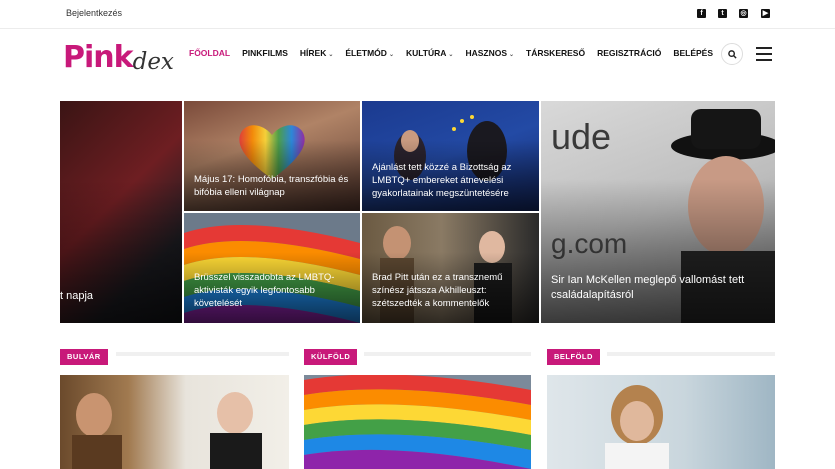 This screenshot has width=835, height=469. I want to click on instagram-icon: ◎, so click(743, 13).